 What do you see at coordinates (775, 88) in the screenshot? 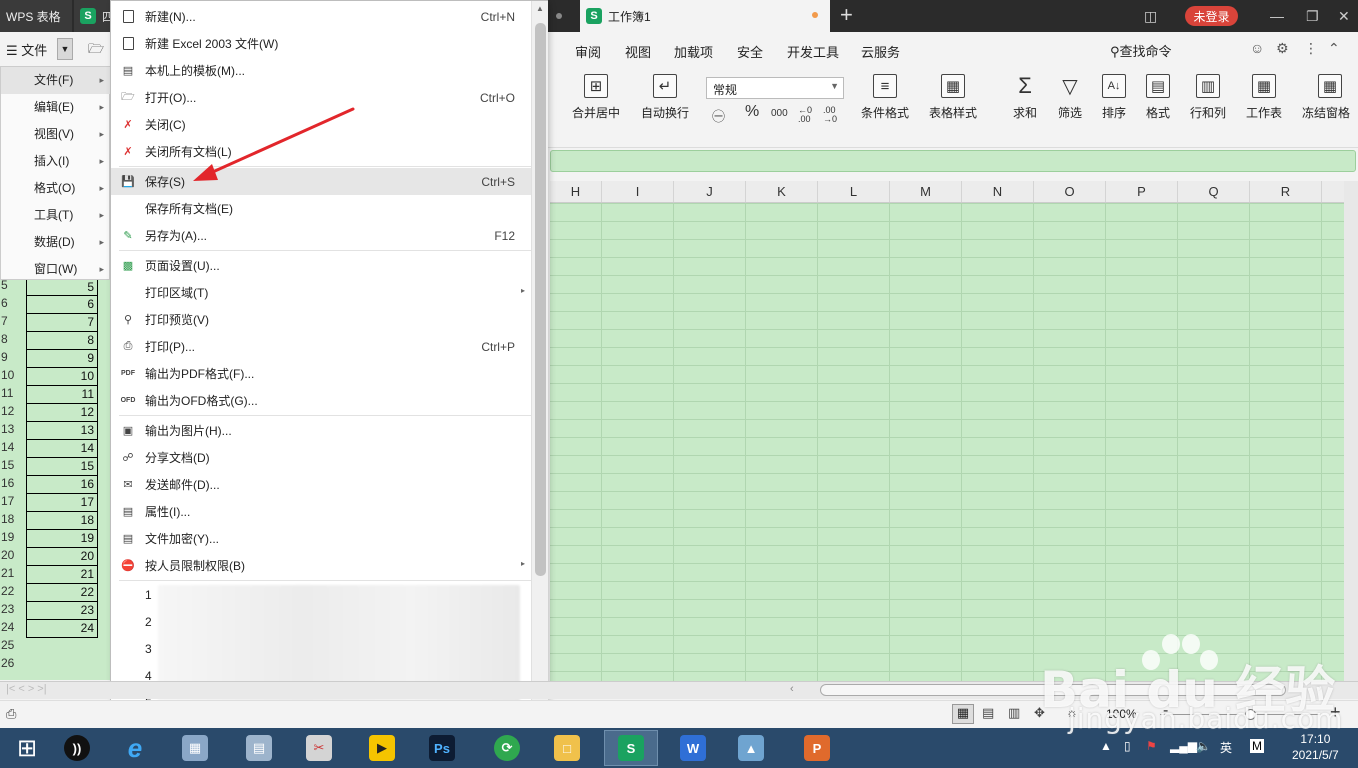
I see `number-format-select: 常规 ▼` at bounding box center [775, 88].